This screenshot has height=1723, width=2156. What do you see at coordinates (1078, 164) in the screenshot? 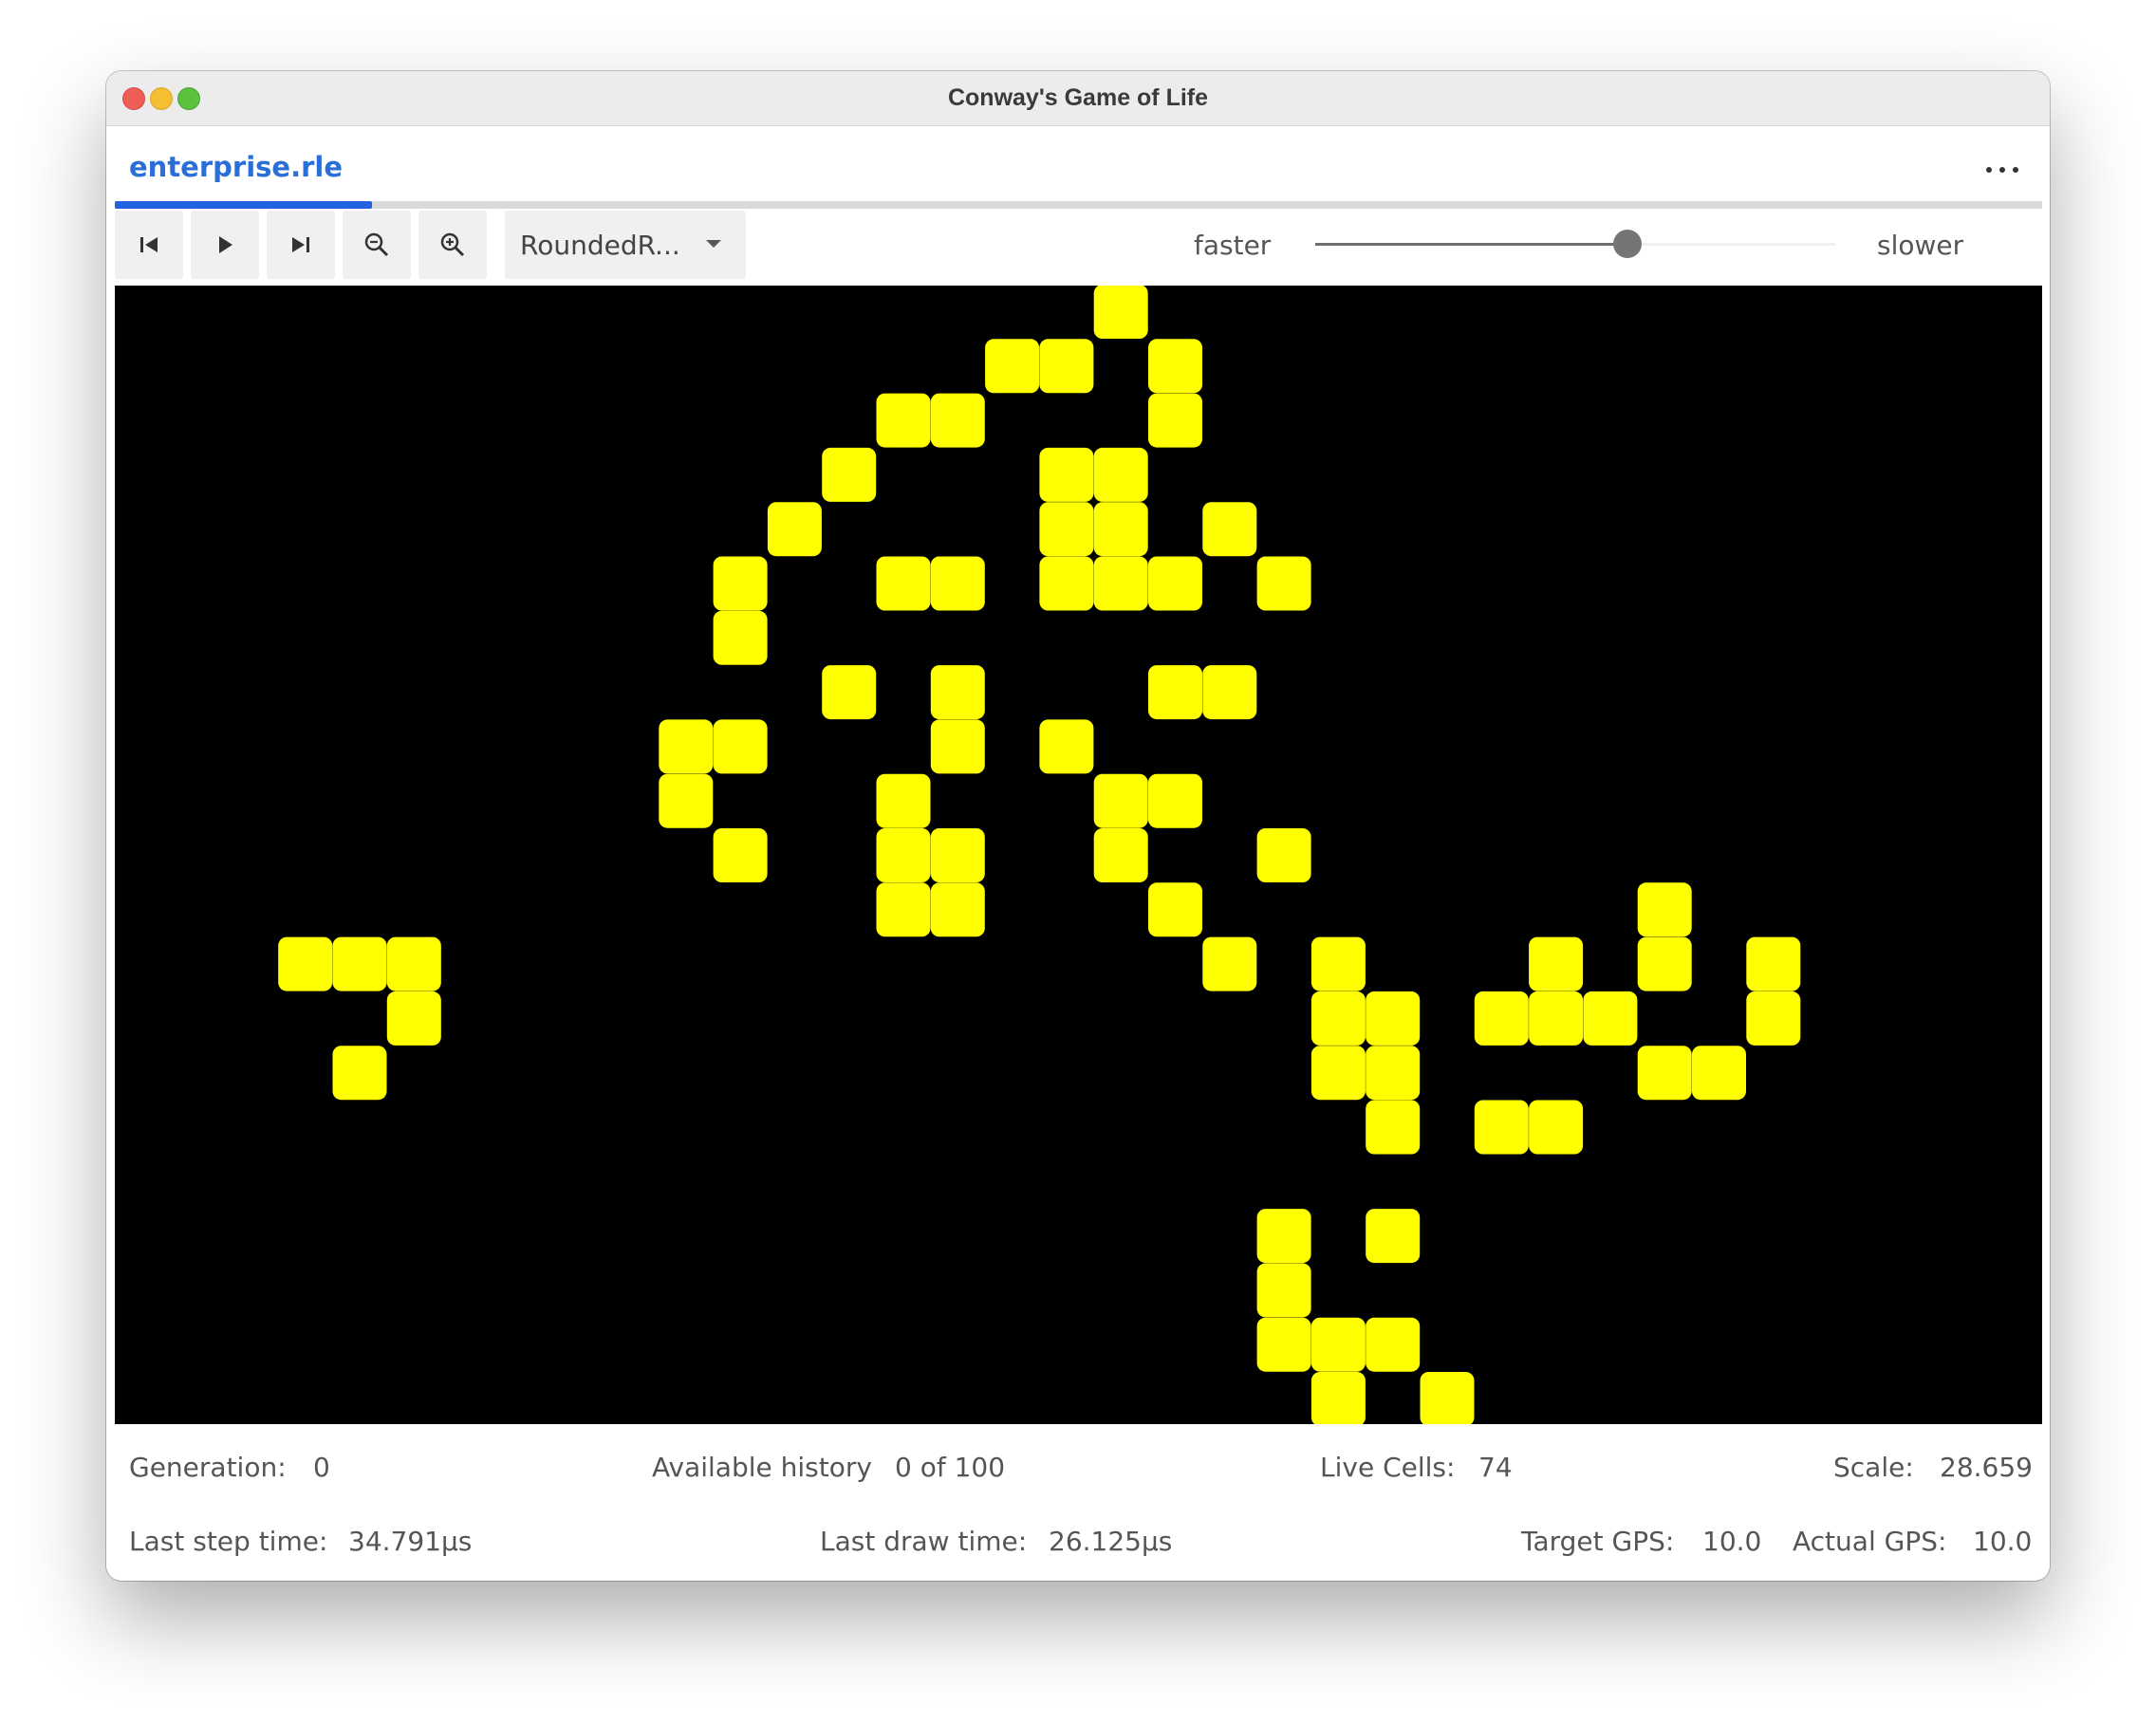
I see `tab-bar: enterprise.rle` at bounding box center [1078, 164].